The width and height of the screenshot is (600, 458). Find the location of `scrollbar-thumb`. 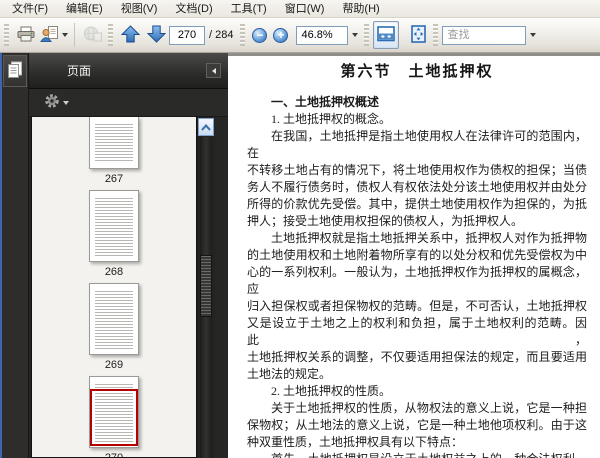

scrollbar-thumb is located at coordinates (206, 286).